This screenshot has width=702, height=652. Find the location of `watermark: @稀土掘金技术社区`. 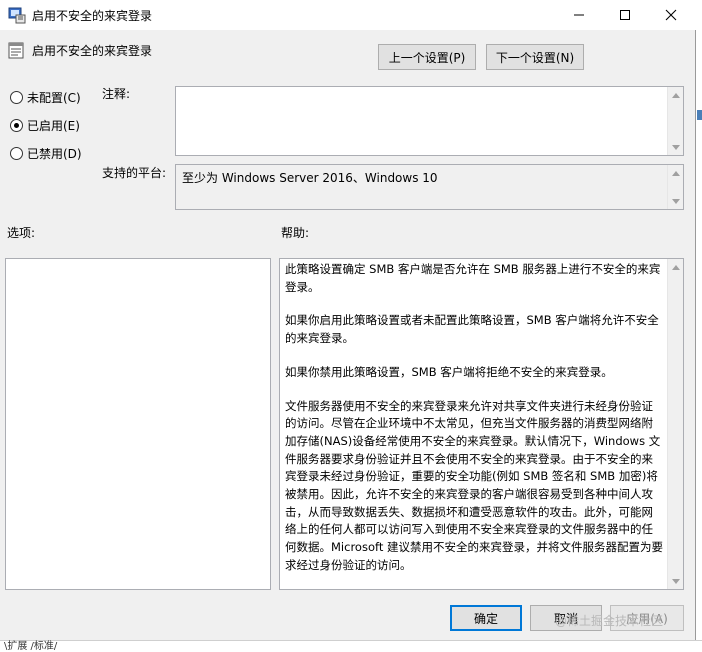

watermark: @稀土掘金技术社区 is located at coordinates (609, 621).